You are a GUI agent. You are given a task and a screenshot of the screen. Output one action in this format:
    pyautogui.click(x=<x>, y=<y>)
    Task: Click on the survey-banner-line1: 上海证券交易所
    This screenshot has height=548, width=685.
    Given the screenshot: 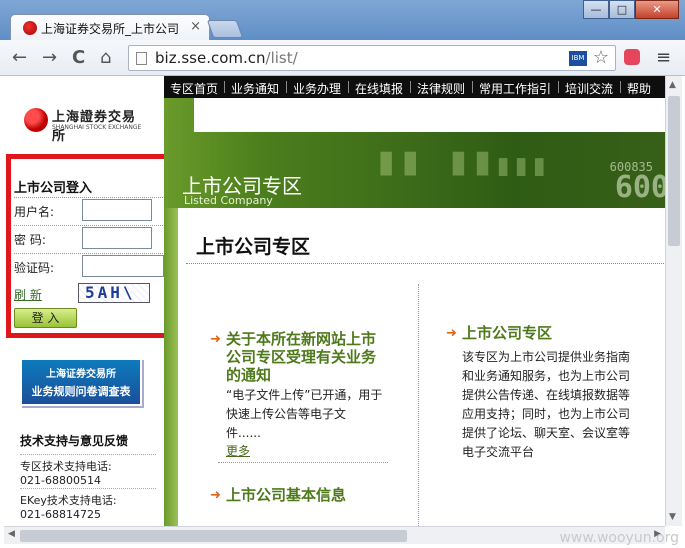 What is the action you would take?
    pyautogui.click(x=81, y=374)
    